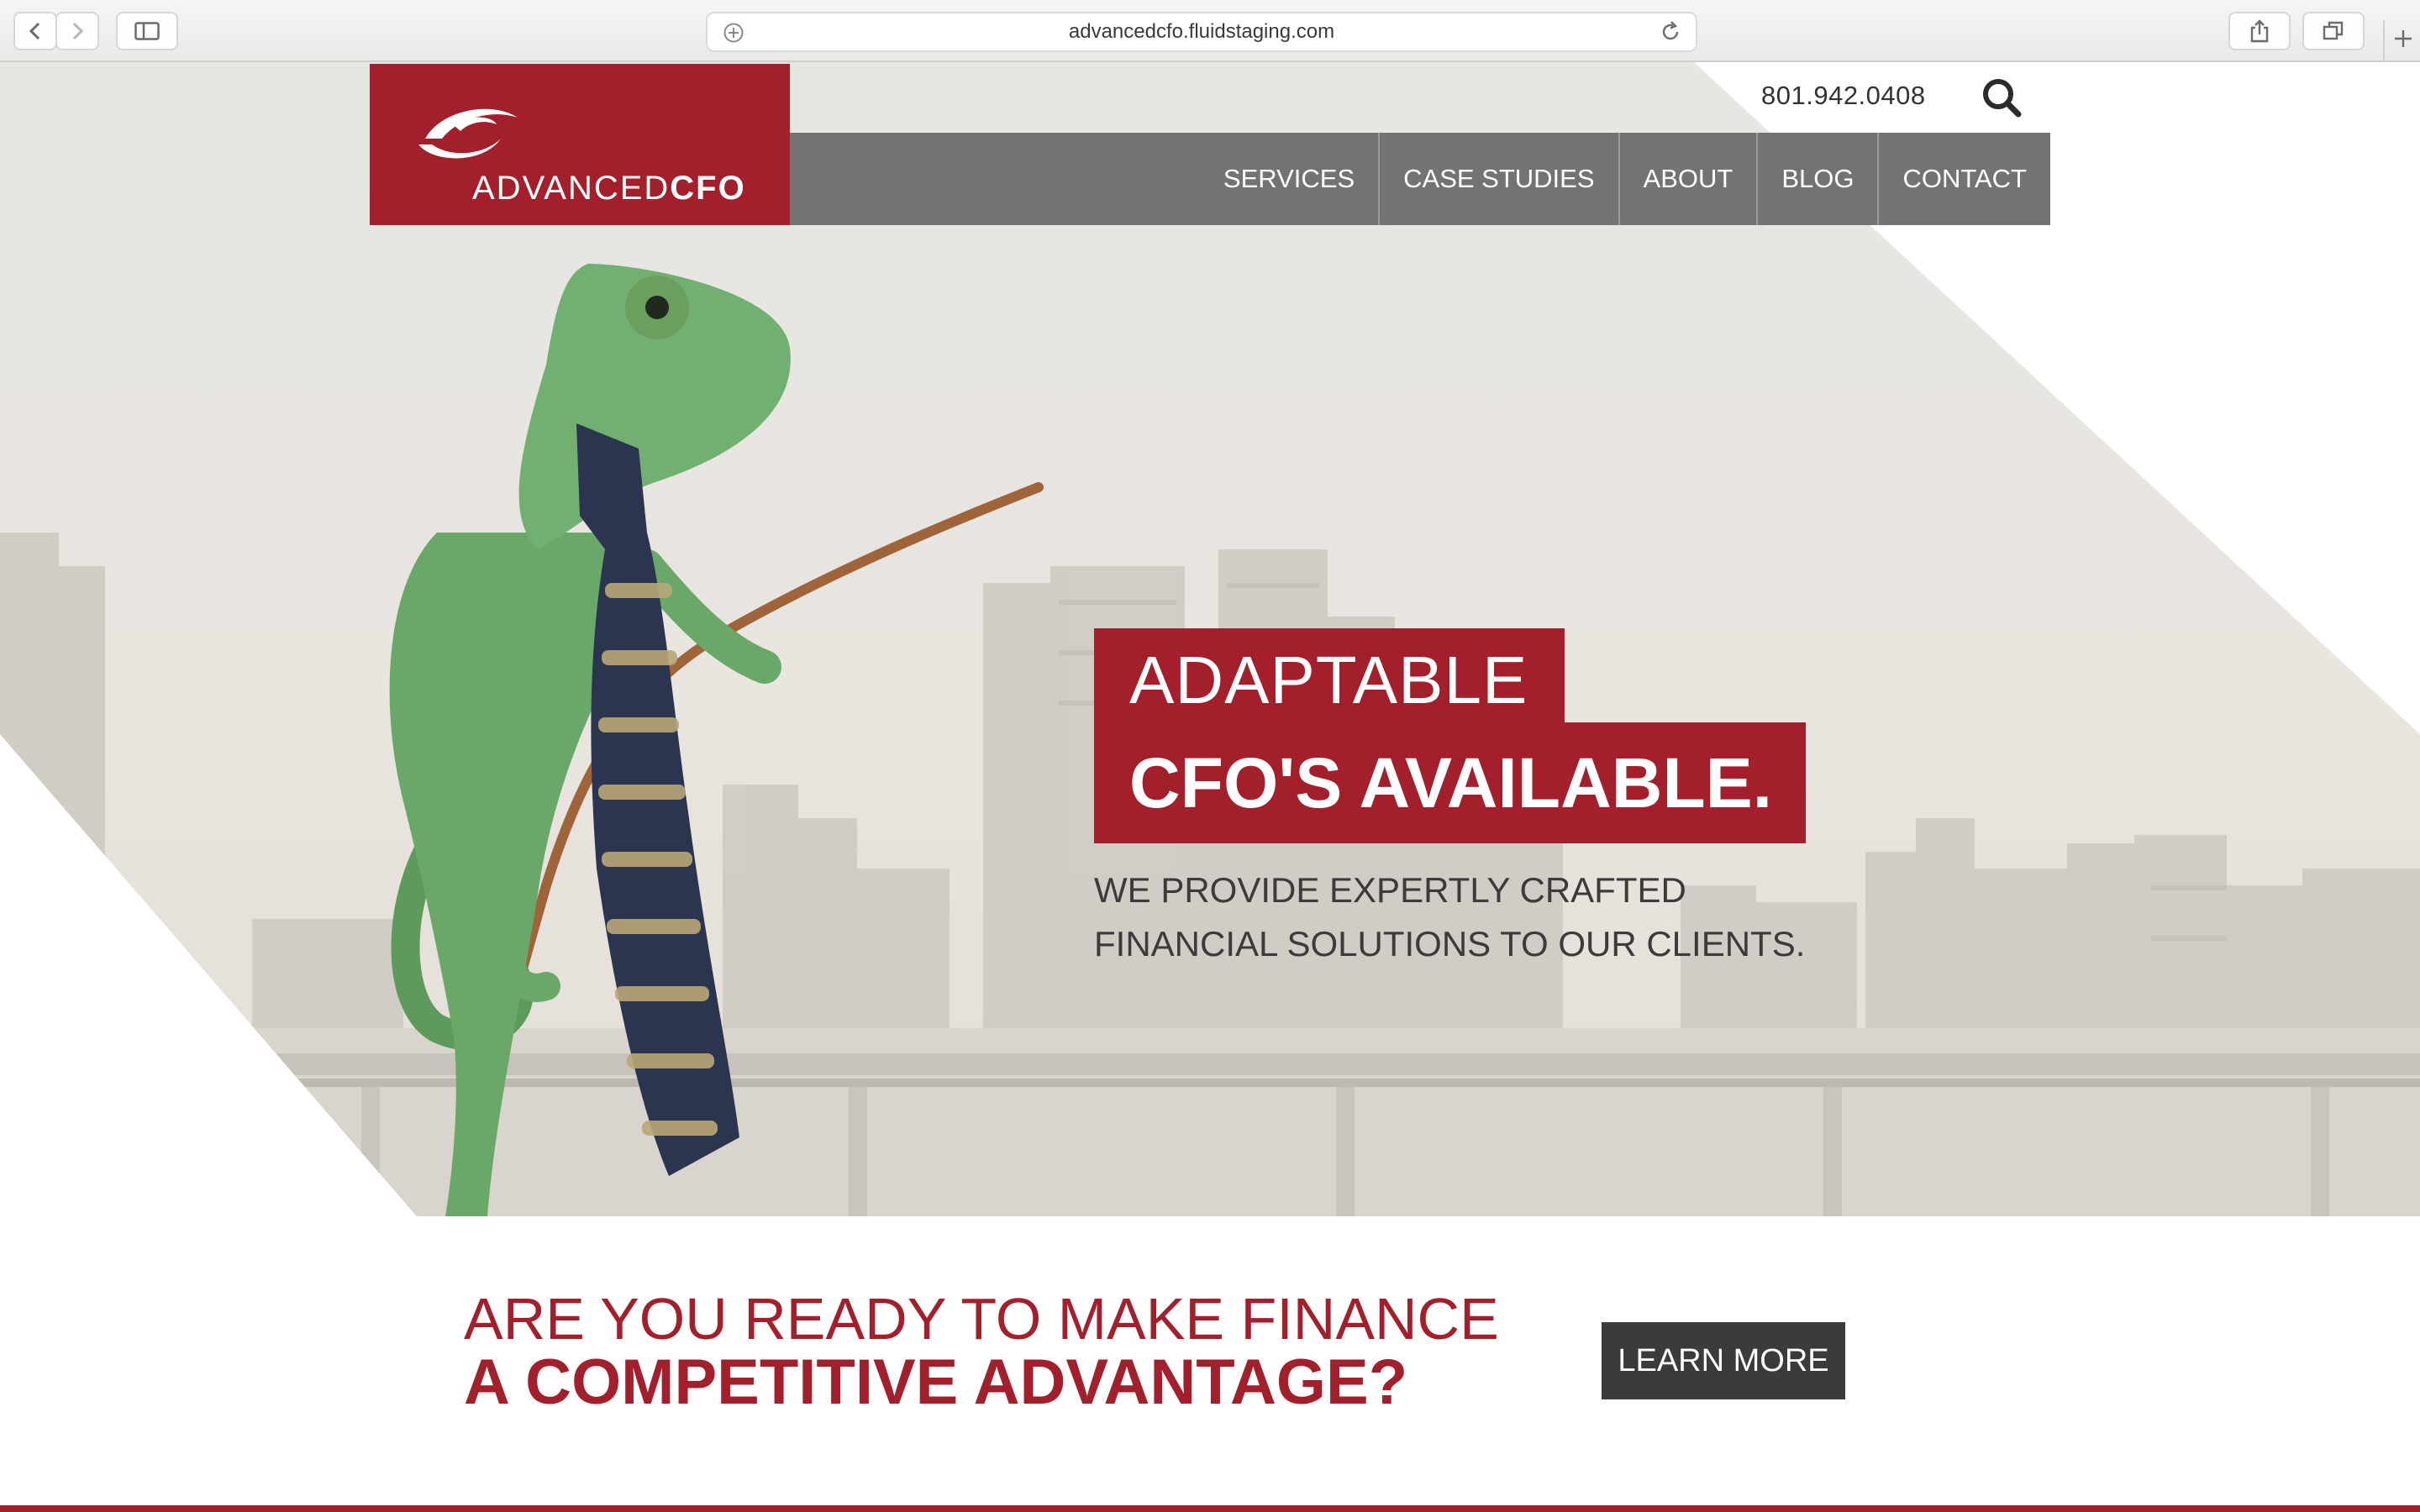 The image size is (2420, 1512). I want to click on url-text: advancedcfo.fluidstaging.com, so click(1201, 31).